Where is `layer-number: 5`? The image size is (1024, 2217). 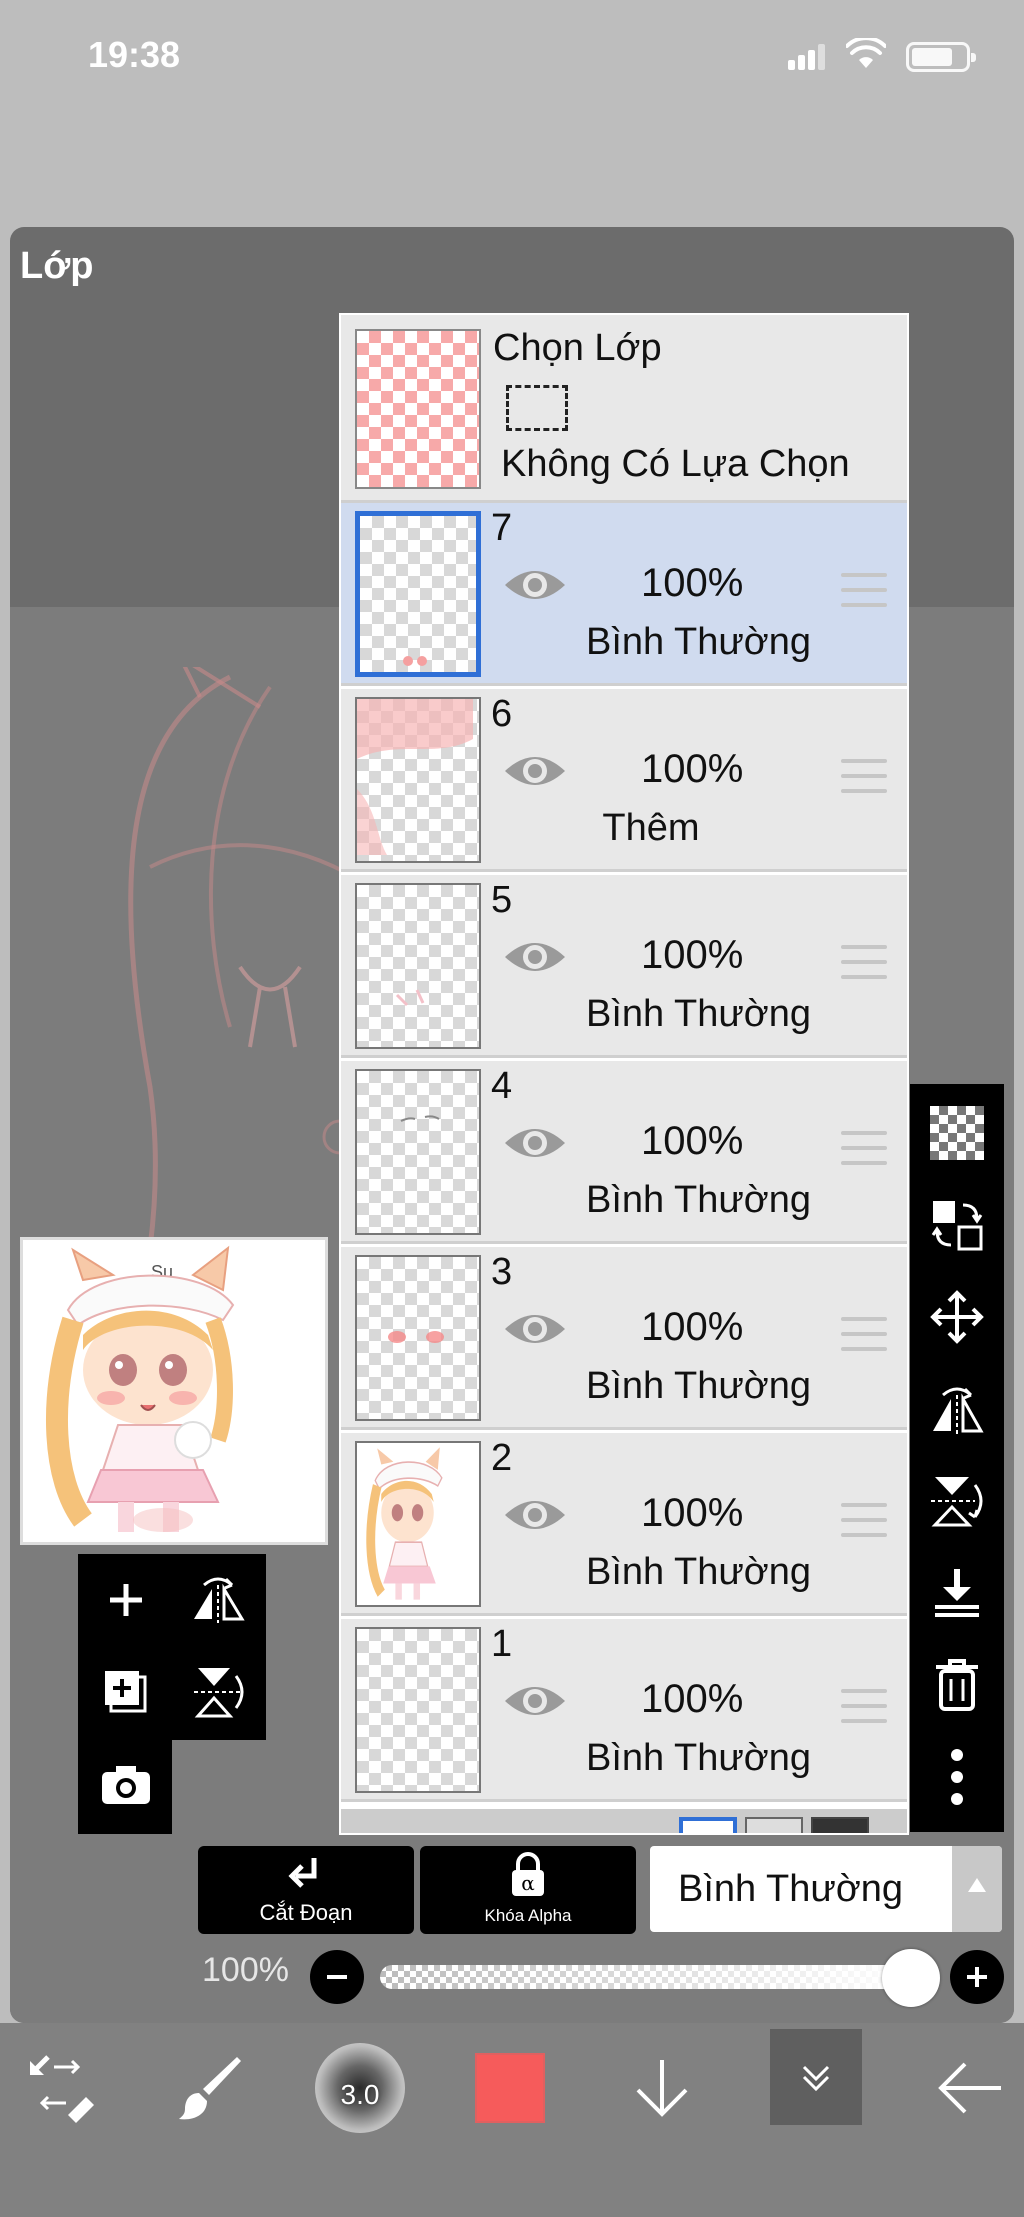 layer-number: 5 is located at coordinates (502, 900).